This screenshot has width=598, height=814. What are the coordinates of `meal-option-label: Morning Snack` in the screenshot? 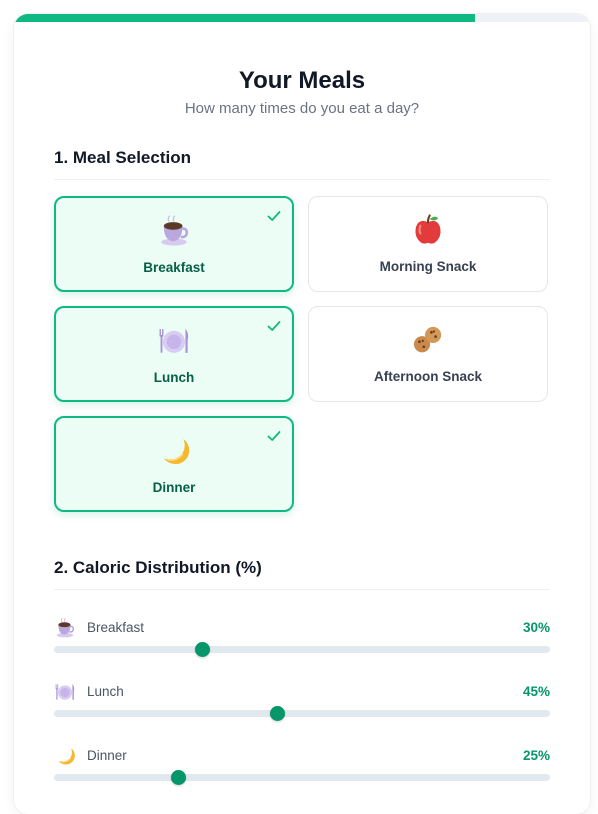 It's located at (428, 266).